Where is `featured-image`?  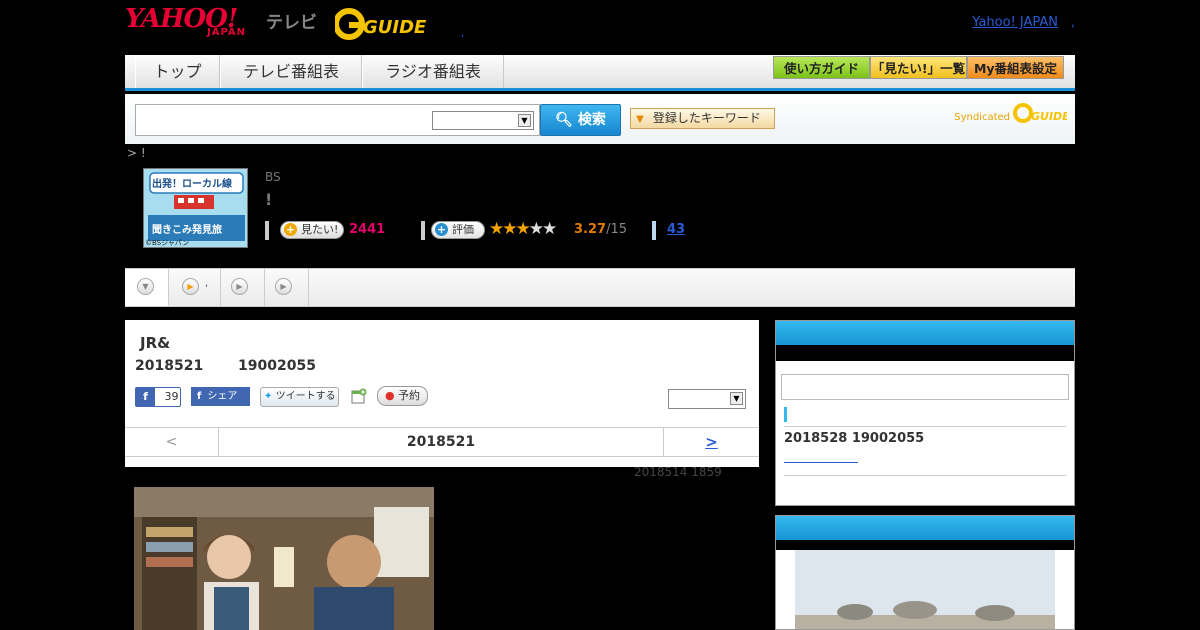
featured-image is located at coordinates (925, 590).